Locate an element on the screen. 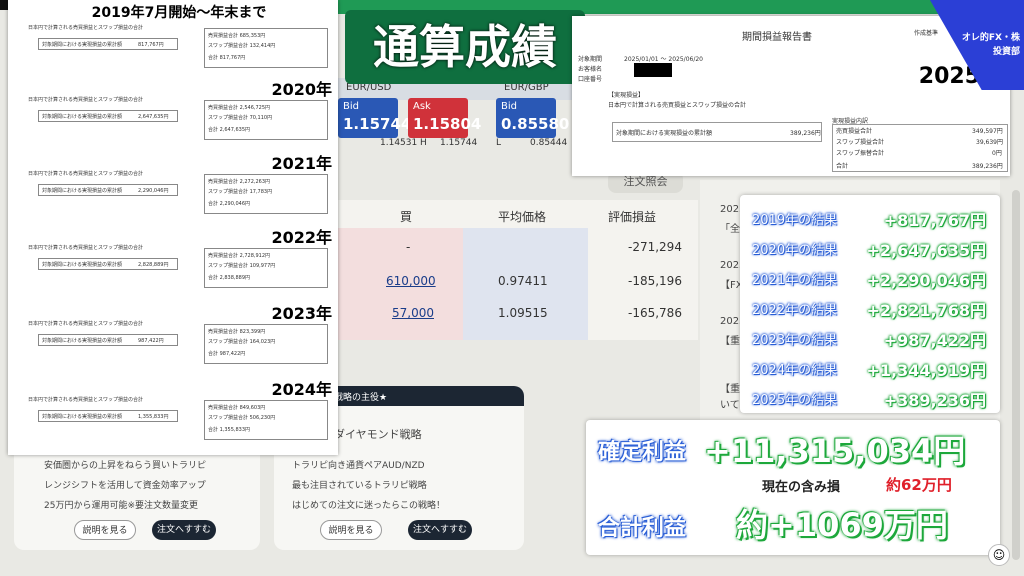 Image resolution: width=1024 pixels, height=576 pixels. title-text: 通算成績 is located at coordinates (465, 47).